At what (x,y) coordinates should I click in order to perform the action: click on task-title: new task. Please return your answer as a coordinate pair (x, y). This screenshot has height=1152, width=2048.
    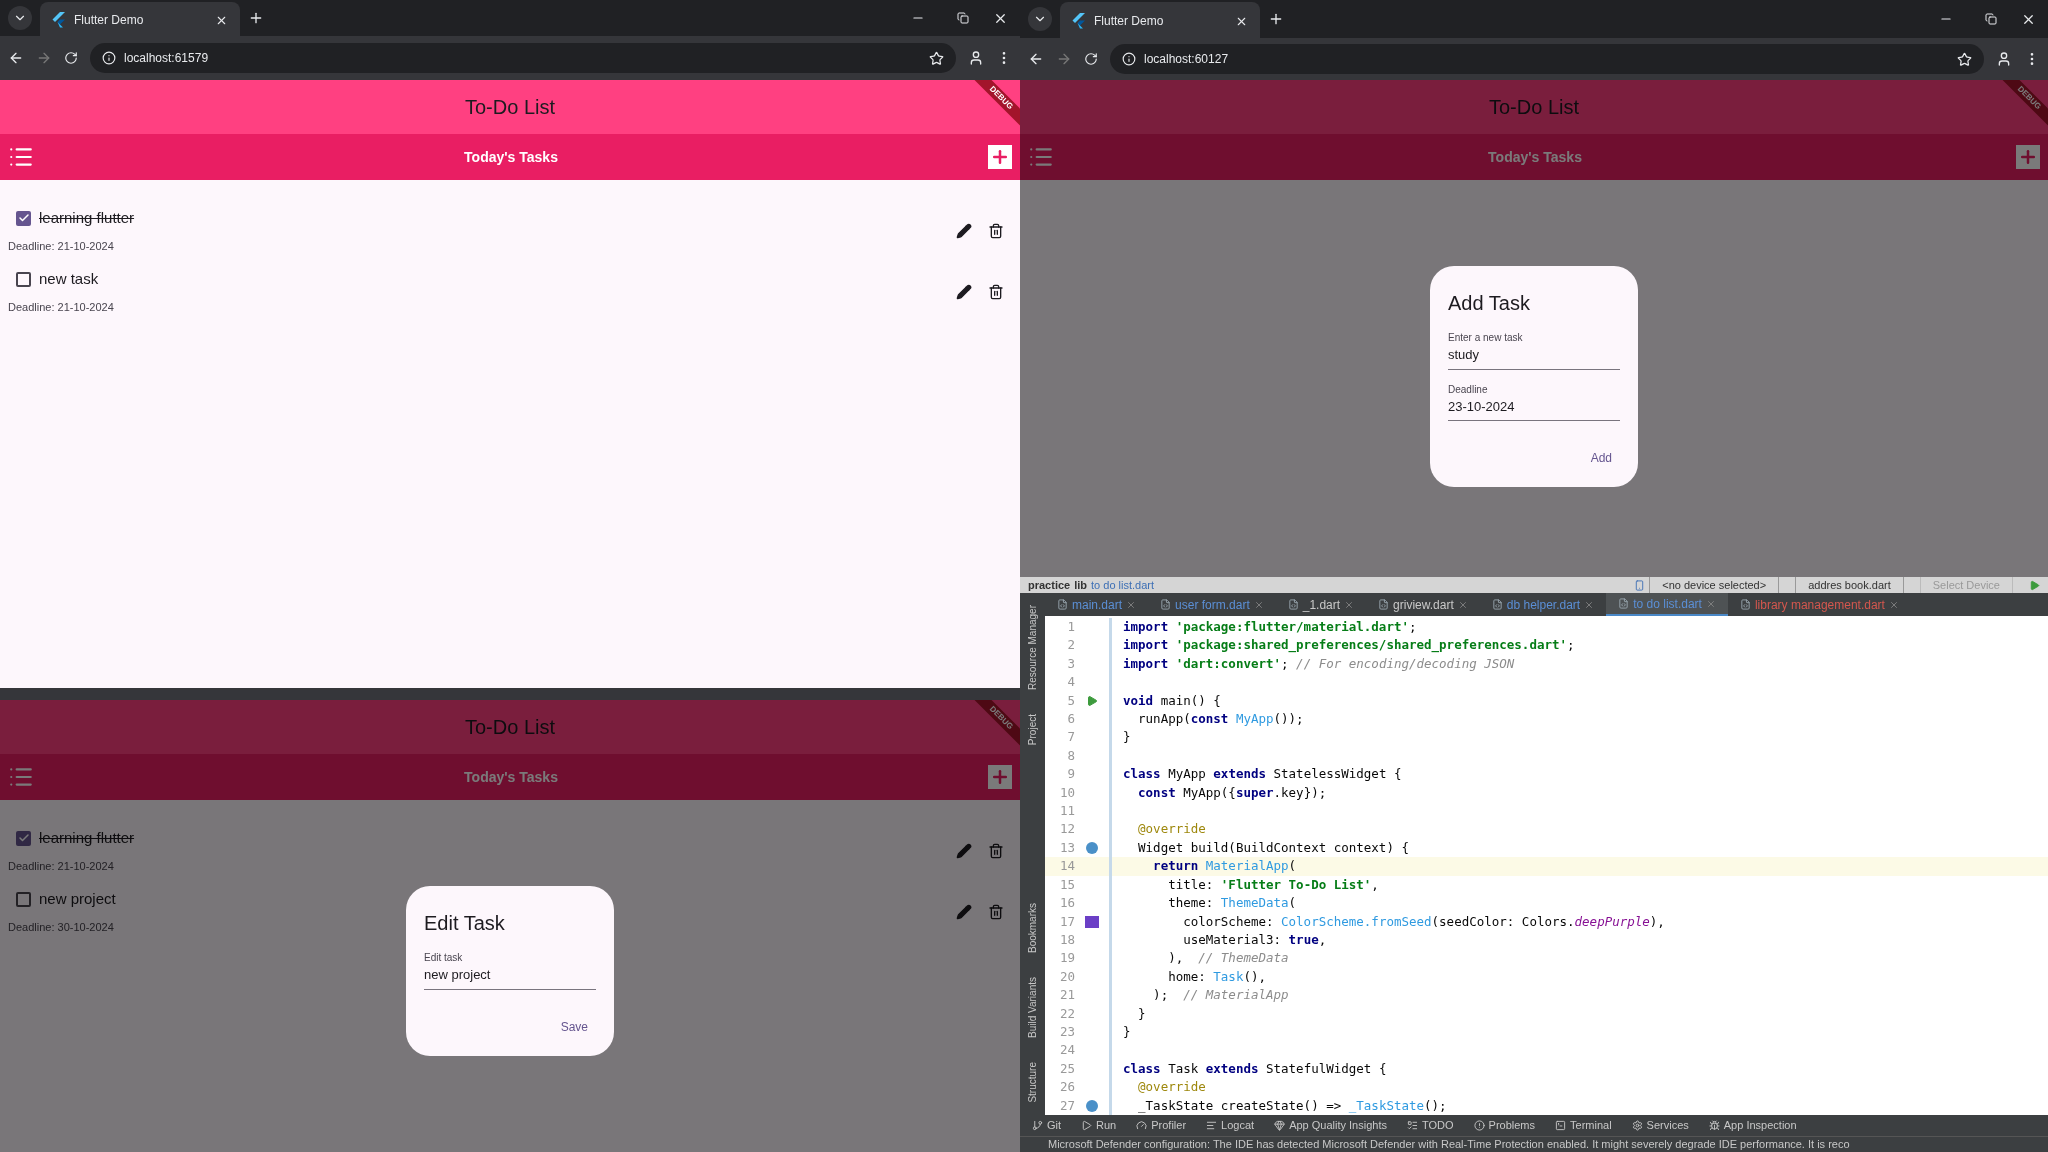
    Looking at the image, I should click on (69, 279).